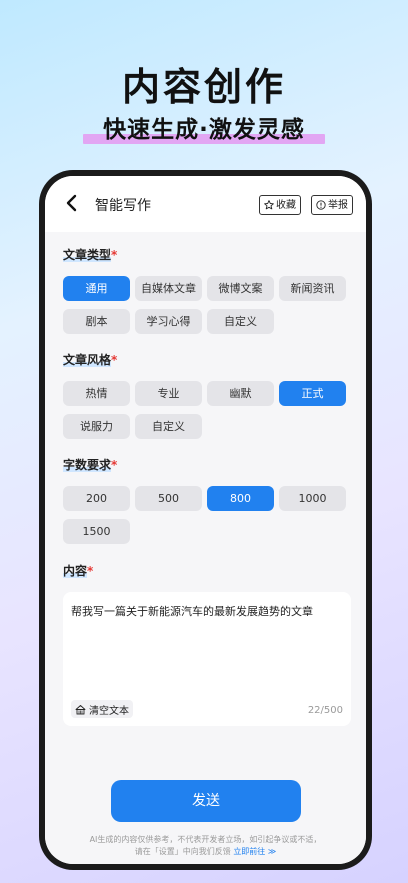 This screenshot has height=883, width=408. I want to click on type-option-custom: 自定义, so click(240, 321).